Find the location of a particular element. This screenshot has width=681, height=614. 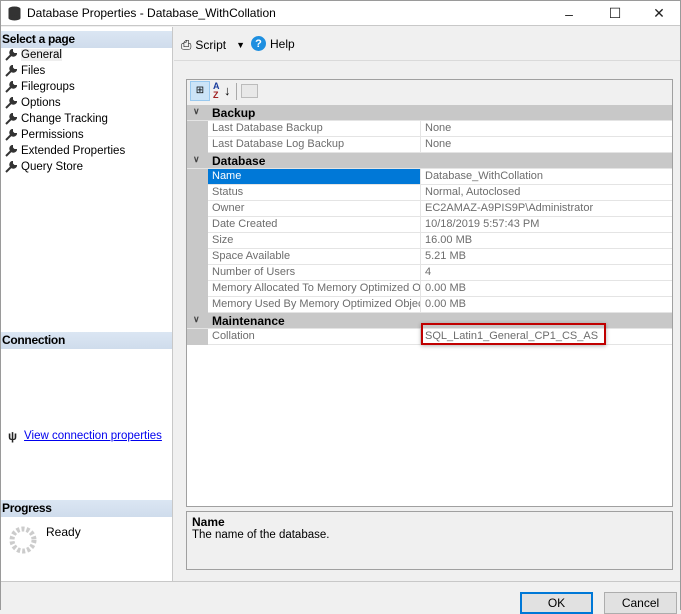

chevron-down-icon: ▼ is located at coordinates (240, 45).